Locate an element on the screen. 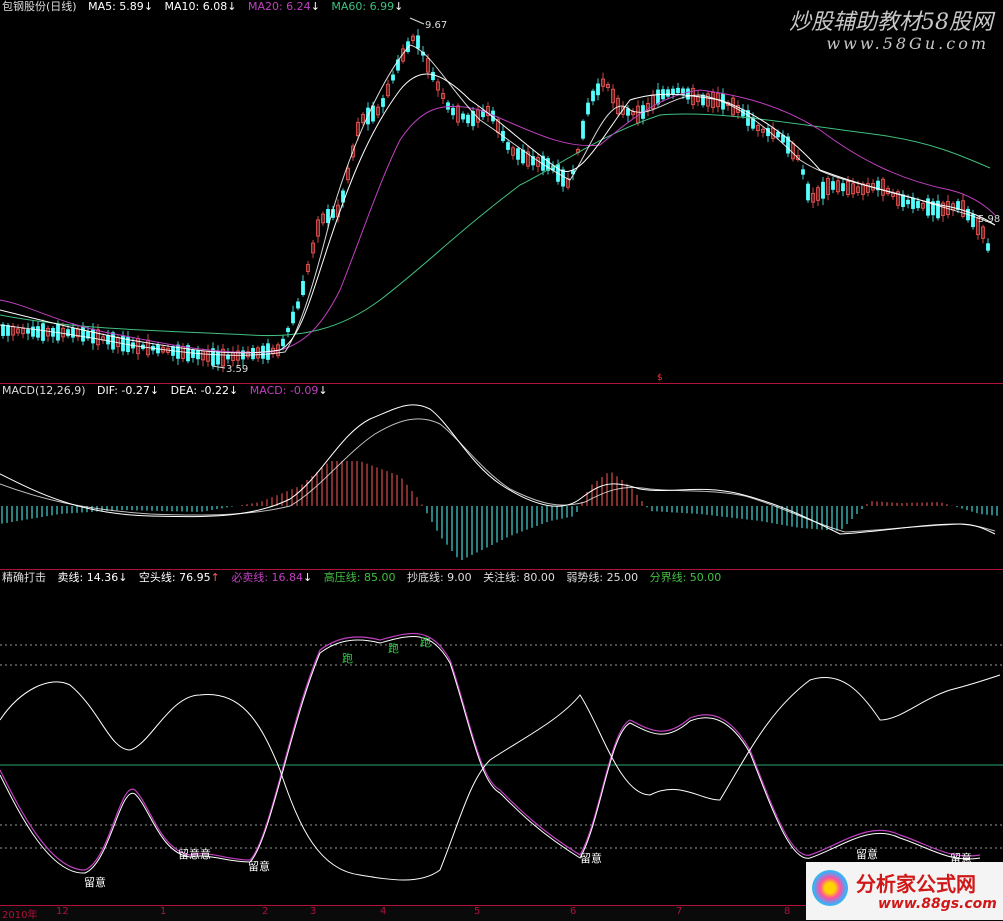  logo-url: www.88gs.com is located at coordinates (937, 904).